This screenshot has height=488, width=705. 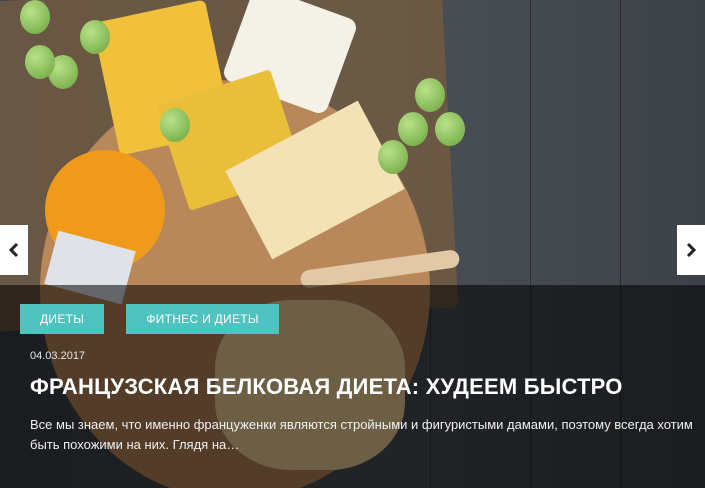 I want to click on tag-fitness-and-diets: ФИТНЕС И ДИЕТЫ, so click(x=202, y=319).